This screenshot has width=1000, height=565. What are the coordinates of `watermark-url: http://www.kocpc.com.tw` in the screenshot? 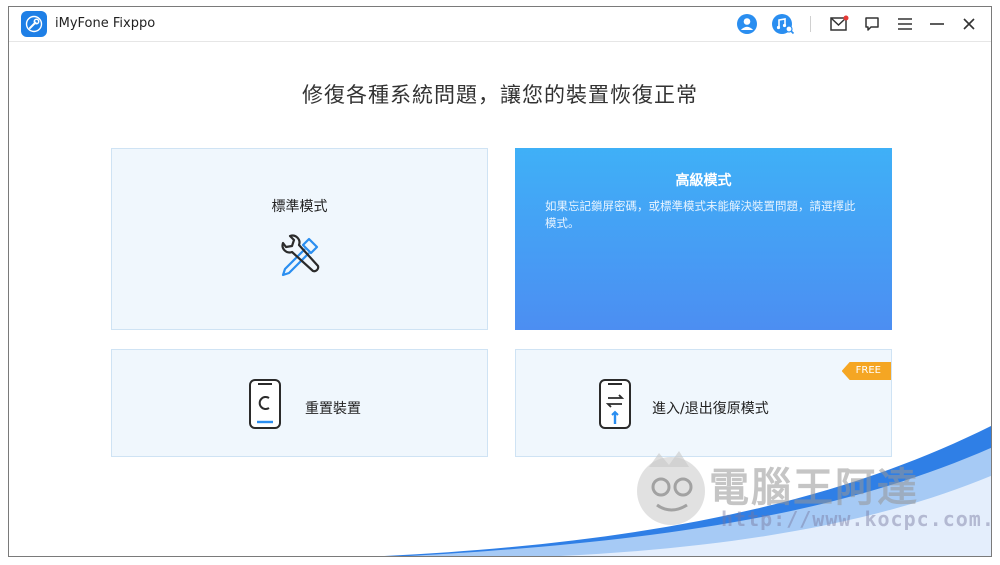 It's located at (856, 519).